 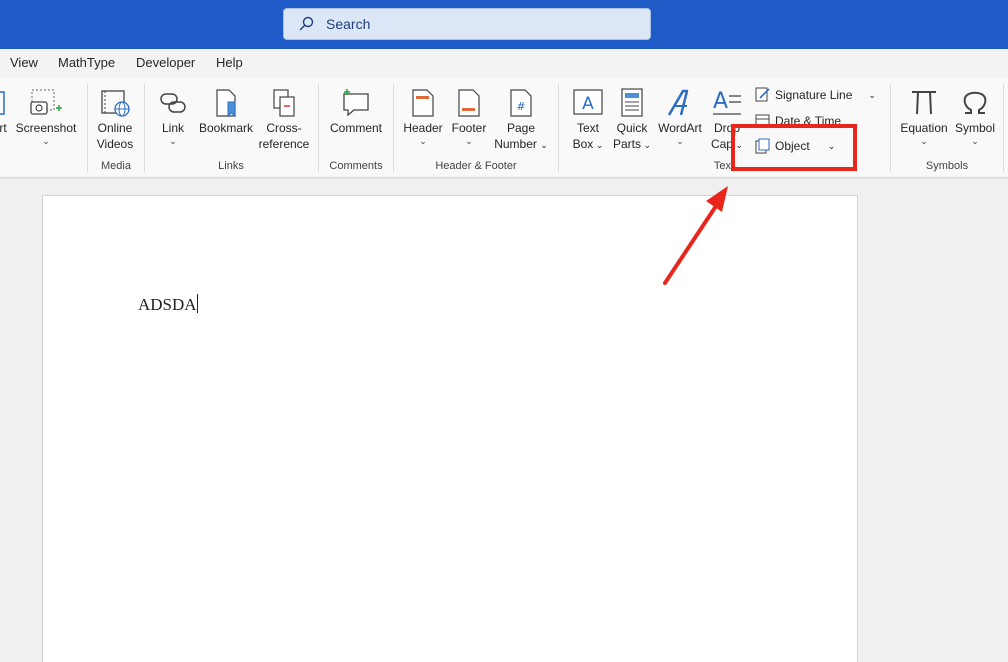 What do you see at coordinates (521, 128) in the screenshot?
I see `page-number-label-1: Page` at bounding box center [521, 128].